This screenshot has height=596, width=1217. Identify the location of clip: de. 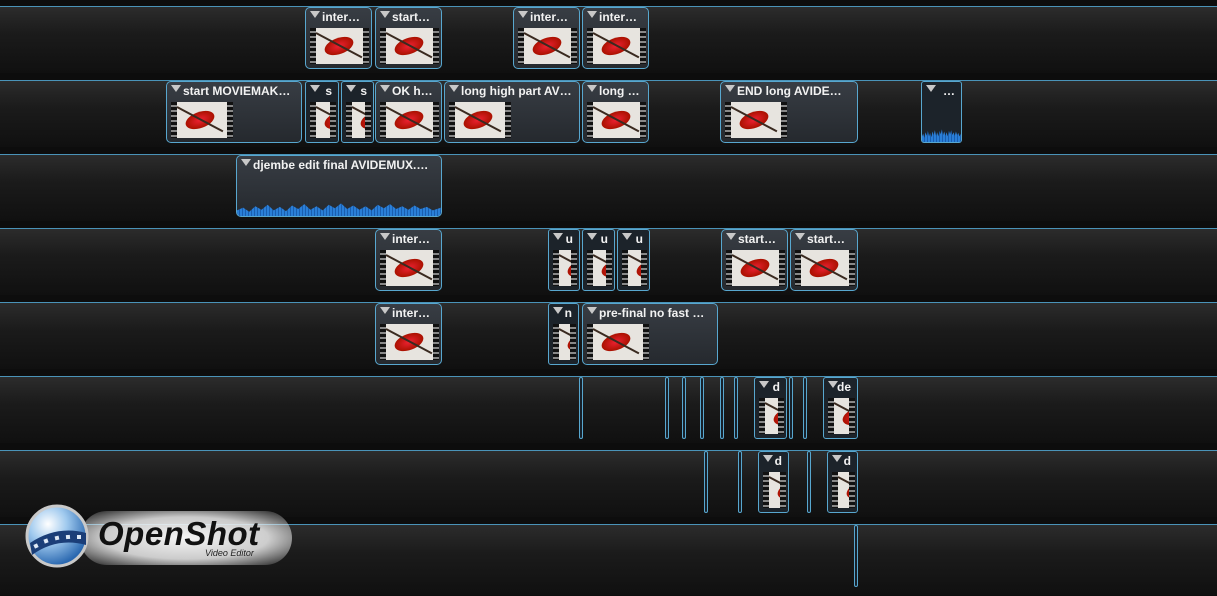
(840, 408).